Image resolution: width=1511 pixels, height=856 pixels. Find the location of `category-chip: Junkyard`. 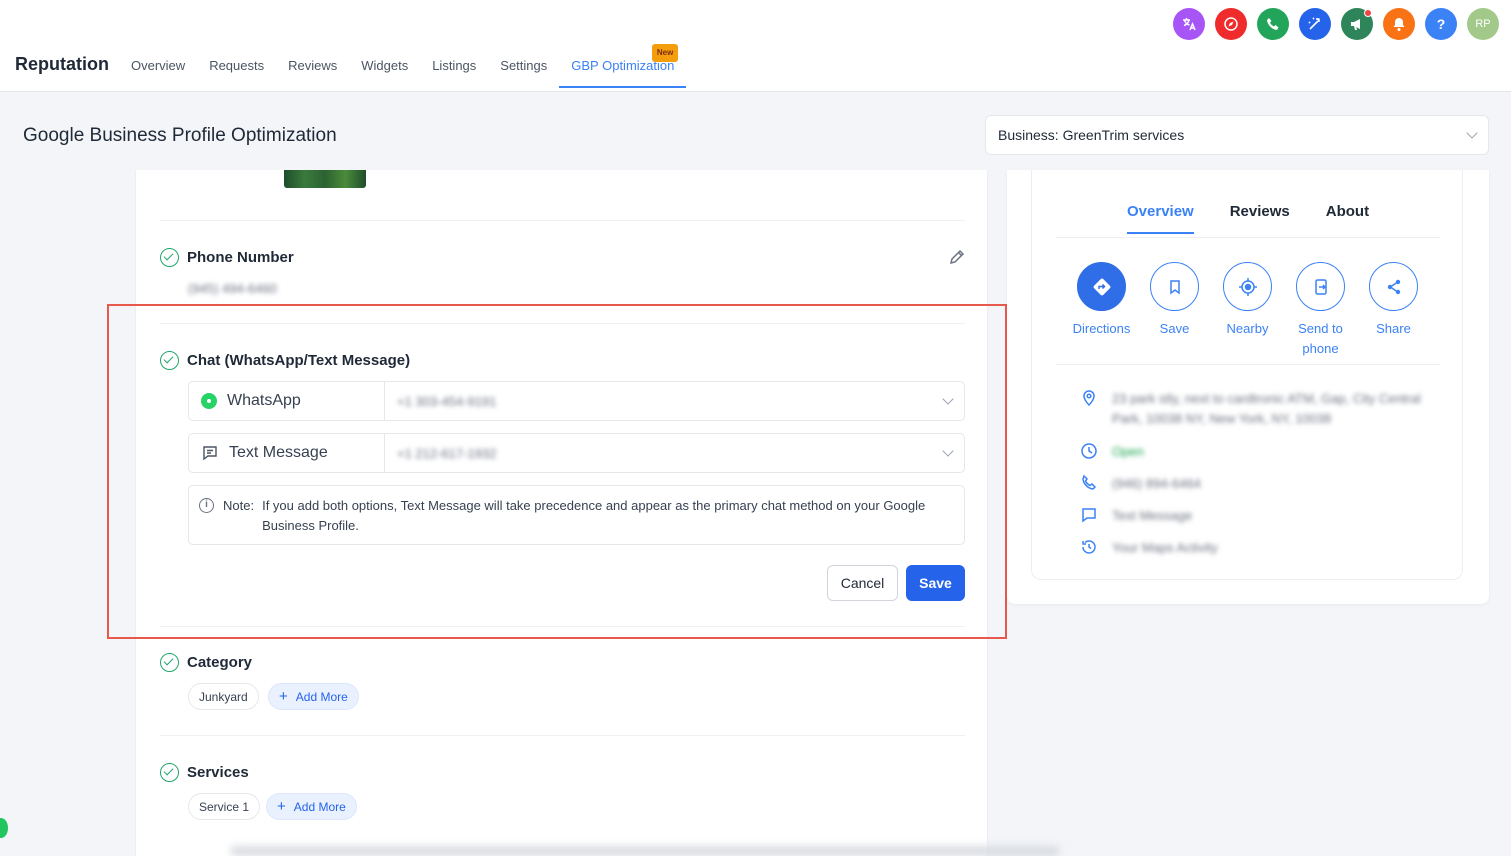

category-chip: Junkyard is located at coordinates (223, 696).